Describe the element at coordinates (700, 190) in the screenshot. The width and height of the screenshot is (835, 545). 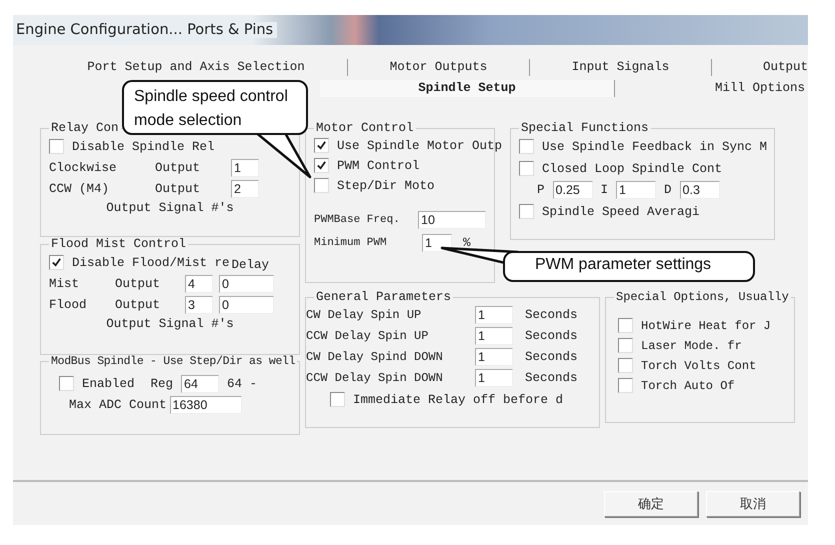
I see `input-field: 0.3` at that location.